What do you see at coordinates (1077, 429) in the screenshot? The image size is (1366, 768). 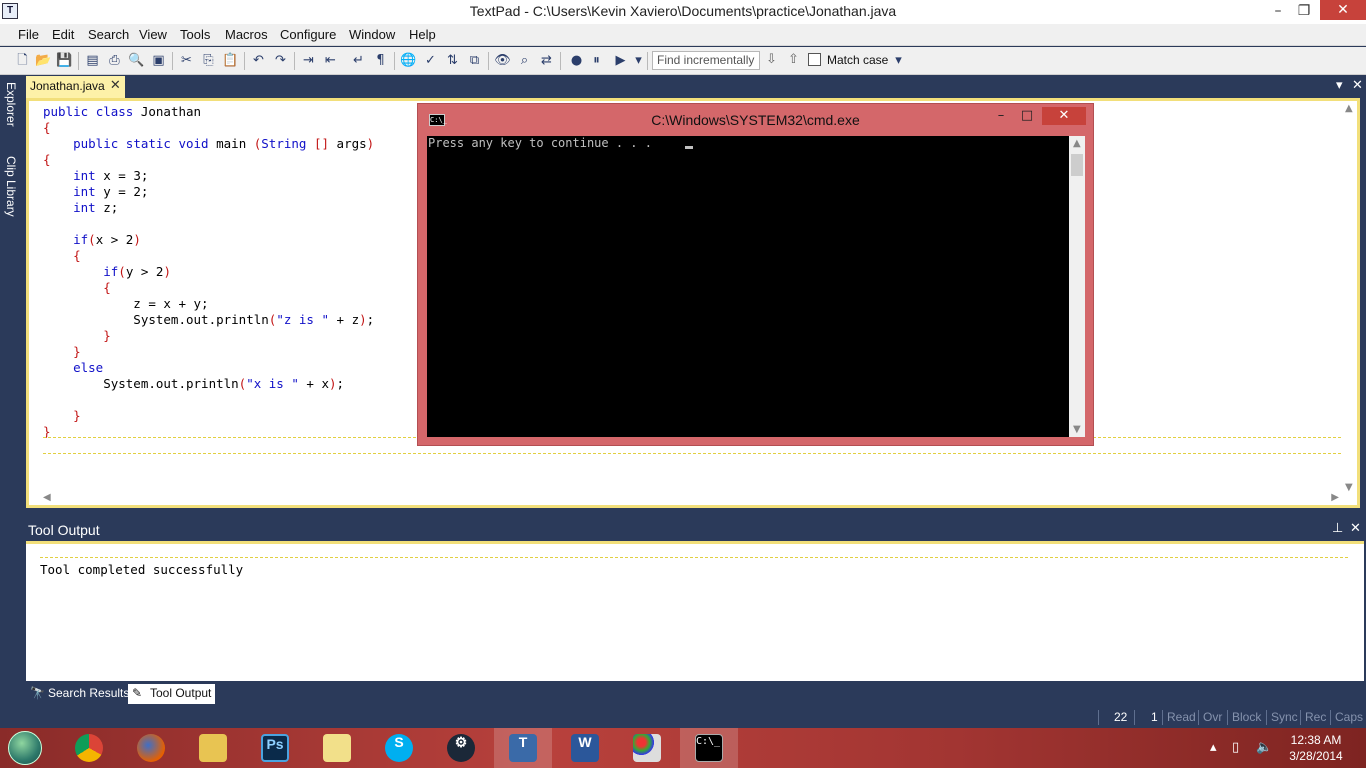 I see `cmd-scroll-down-icon: ▼` at bounding box center [1077, 429].